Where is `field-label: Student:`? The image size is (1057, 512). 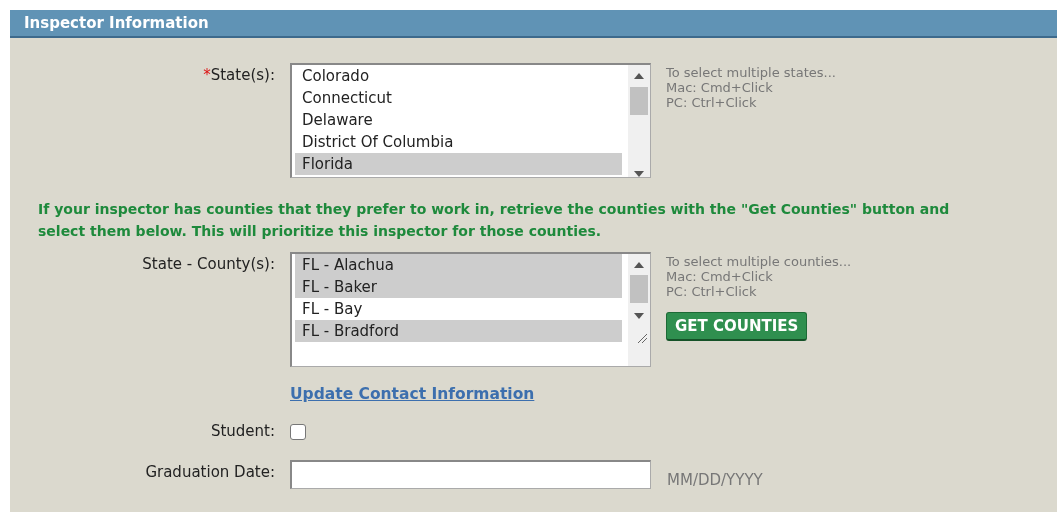
field-label: Student: is located at coordinates (242, 430).